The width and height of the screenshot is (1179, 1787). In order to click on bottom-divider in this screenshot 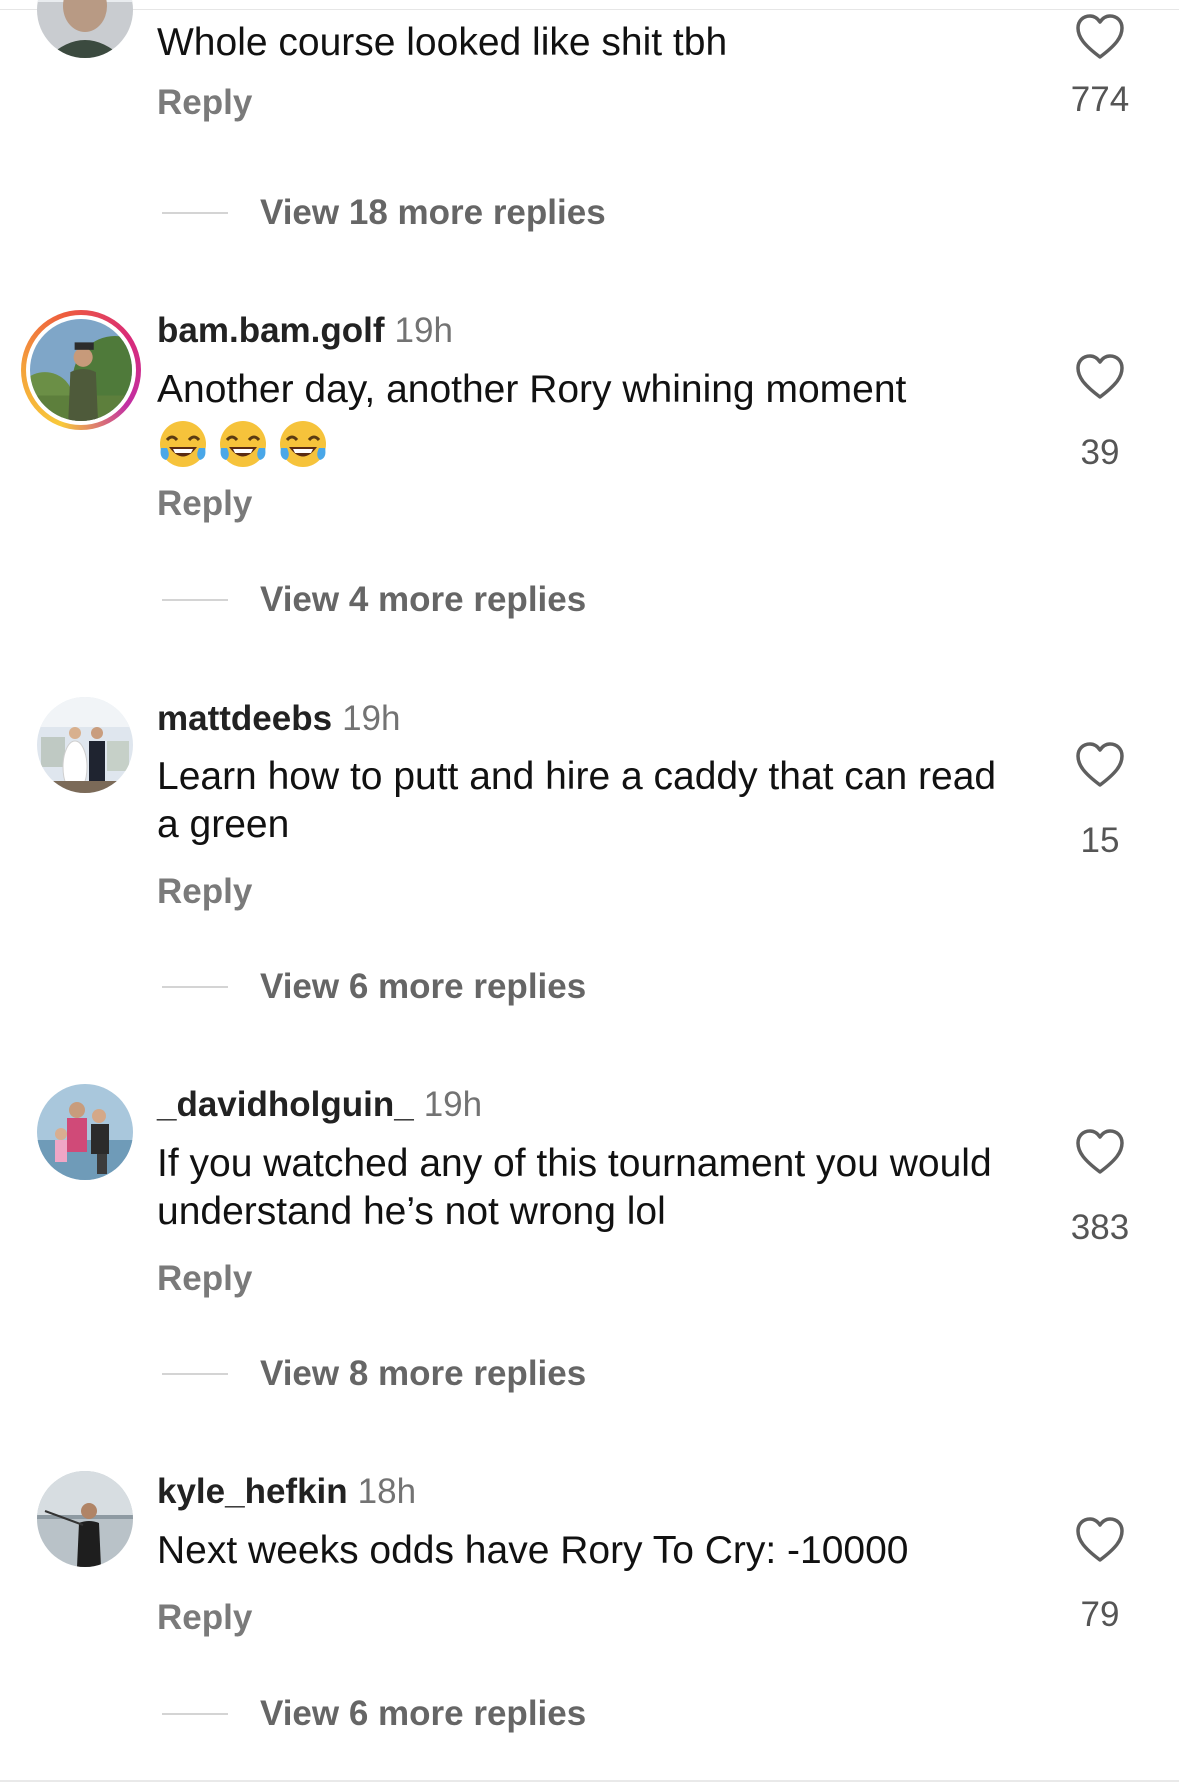, I will do `click(589, 1781)`.